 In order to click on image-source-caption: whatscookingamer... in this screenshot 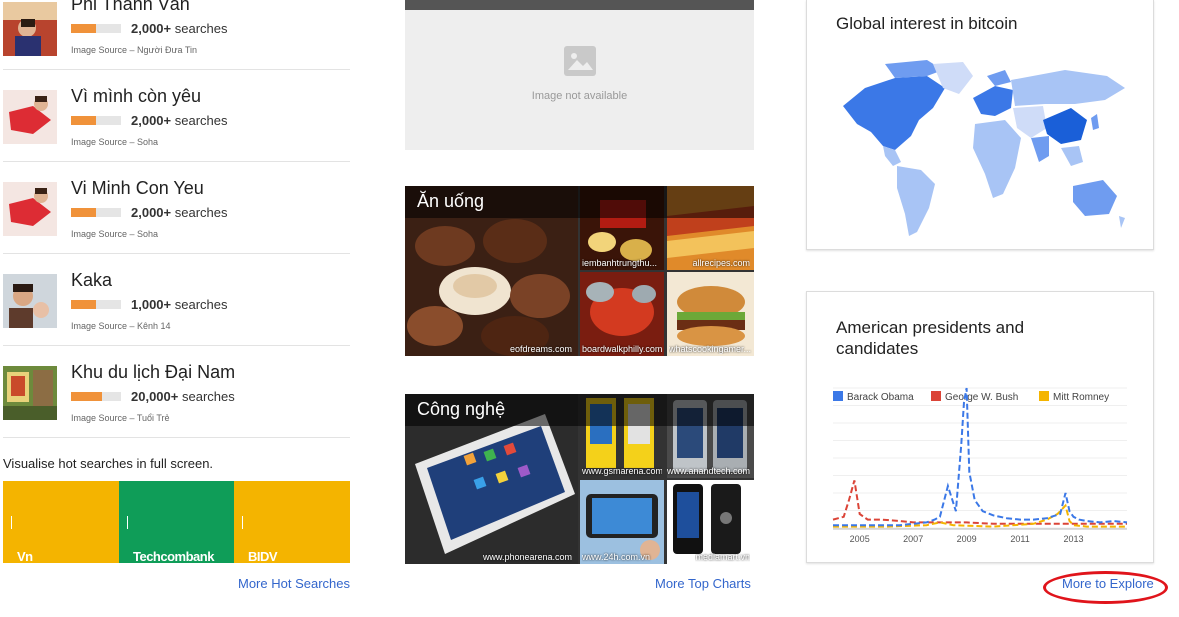, I will do `click(710, 349)`.